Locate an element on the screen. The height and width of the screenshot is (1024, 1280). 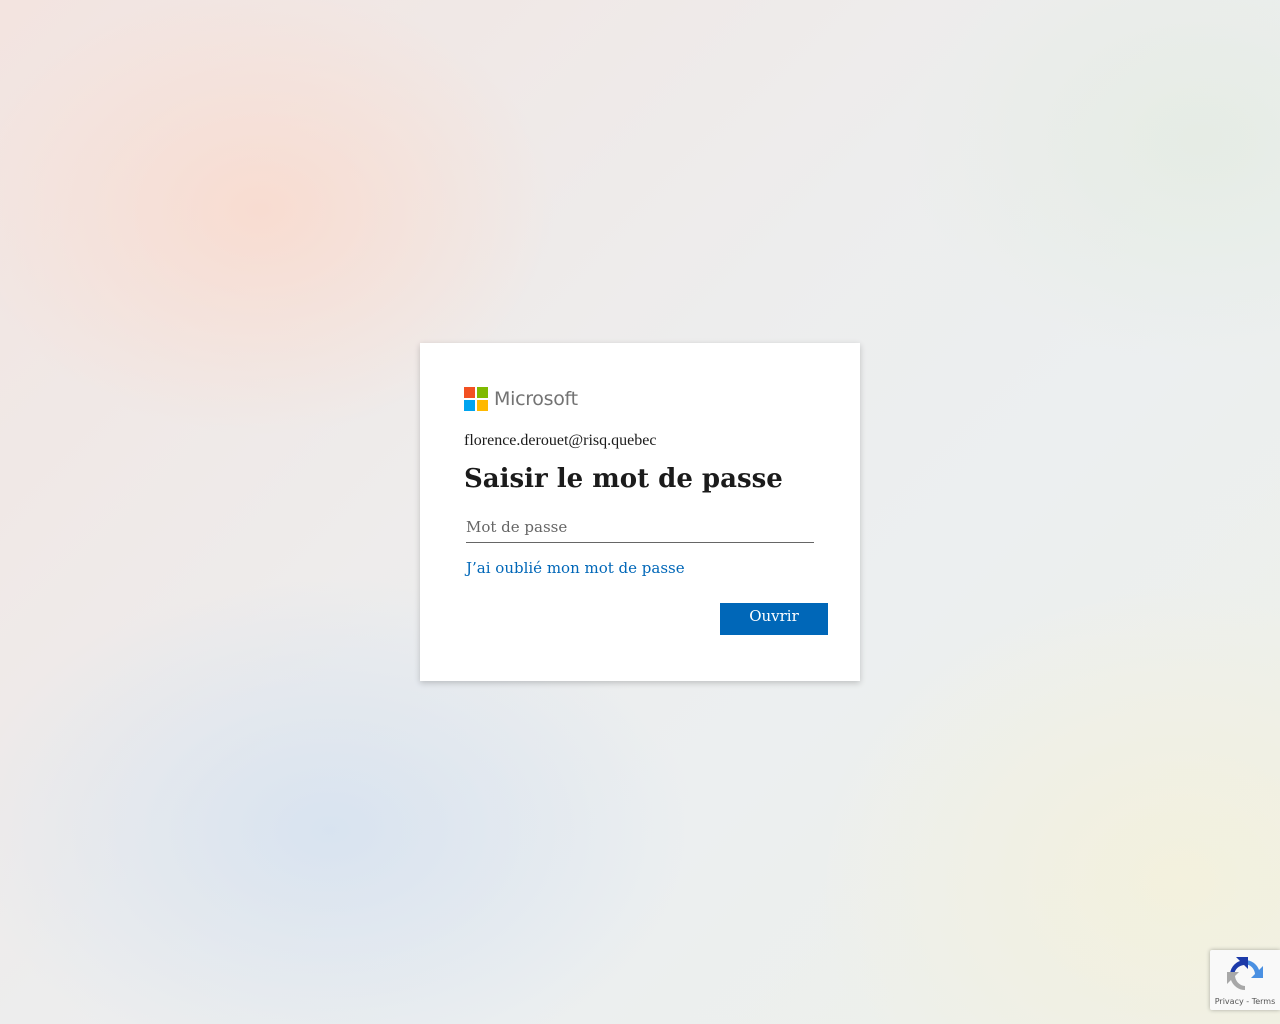
logo-square-yellow is located at coordinates (482, 405).